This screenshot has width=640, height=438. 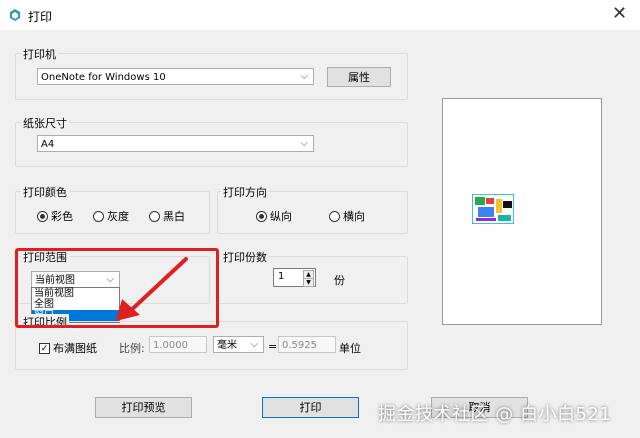 What do you see at coordinates (44, 348) in the screenshot?
I see `check-icon: ✓` at bounding box center [44, 348].